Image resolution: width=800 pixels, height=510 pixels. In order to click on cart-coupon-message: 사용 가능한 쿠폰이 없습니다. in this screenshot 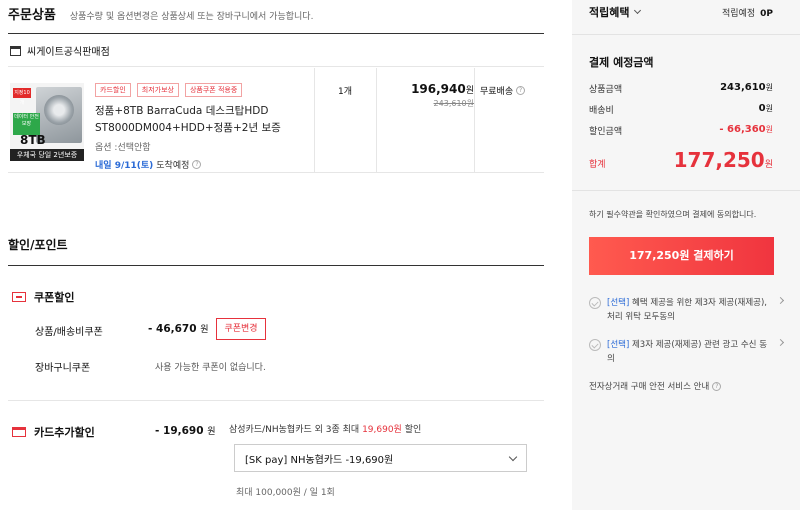, I will do `click(210, 368)`.